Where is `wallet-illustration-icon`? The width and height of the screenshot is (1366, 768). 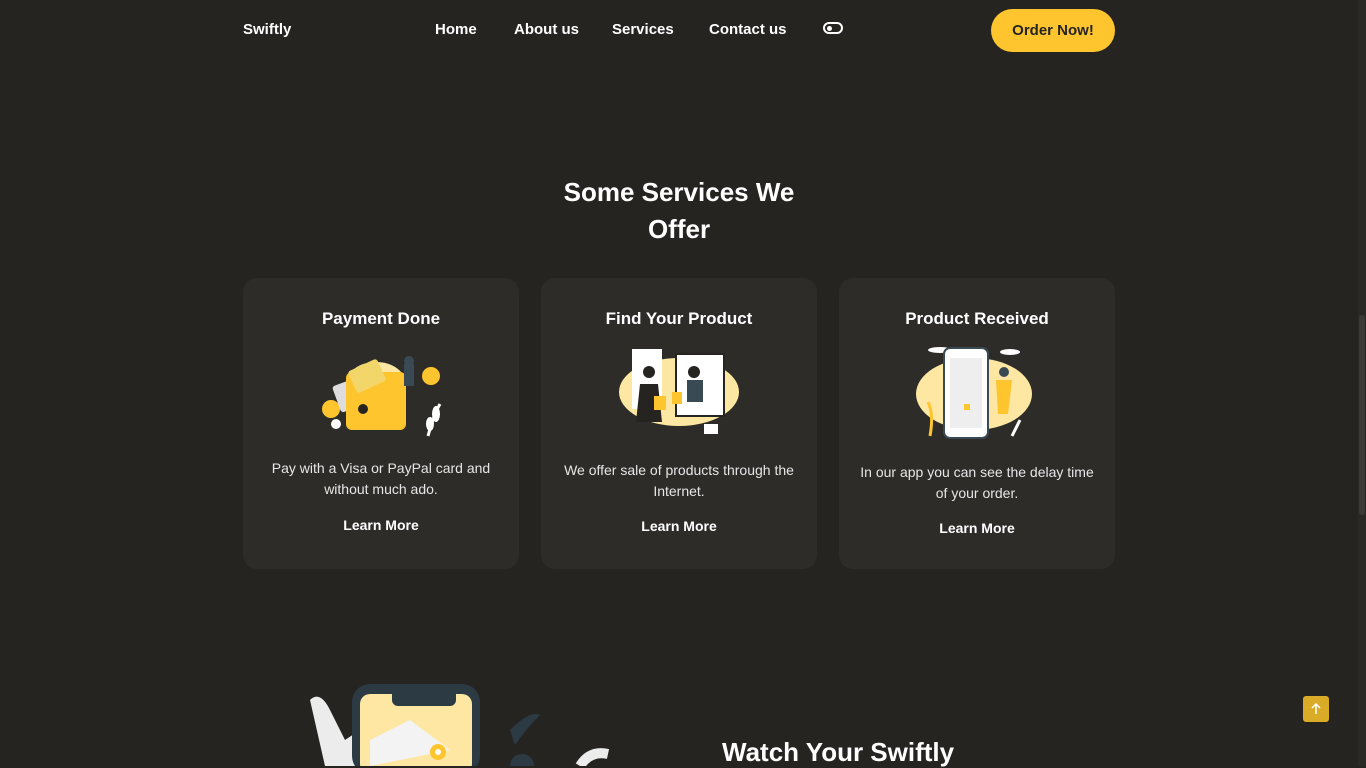 wallet-illustration-icon is located at coordinates (382, 396).